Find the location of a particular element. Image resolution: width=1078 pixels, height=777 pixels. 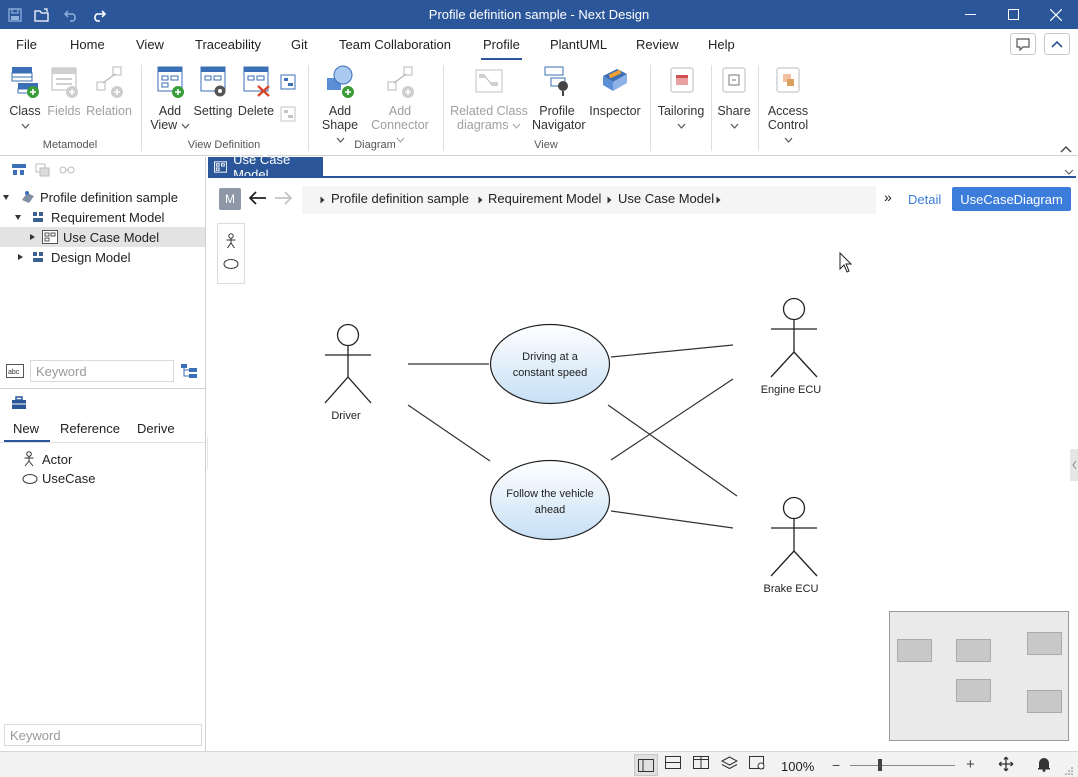

tree-view-icon is located at coordinates (19, 171).